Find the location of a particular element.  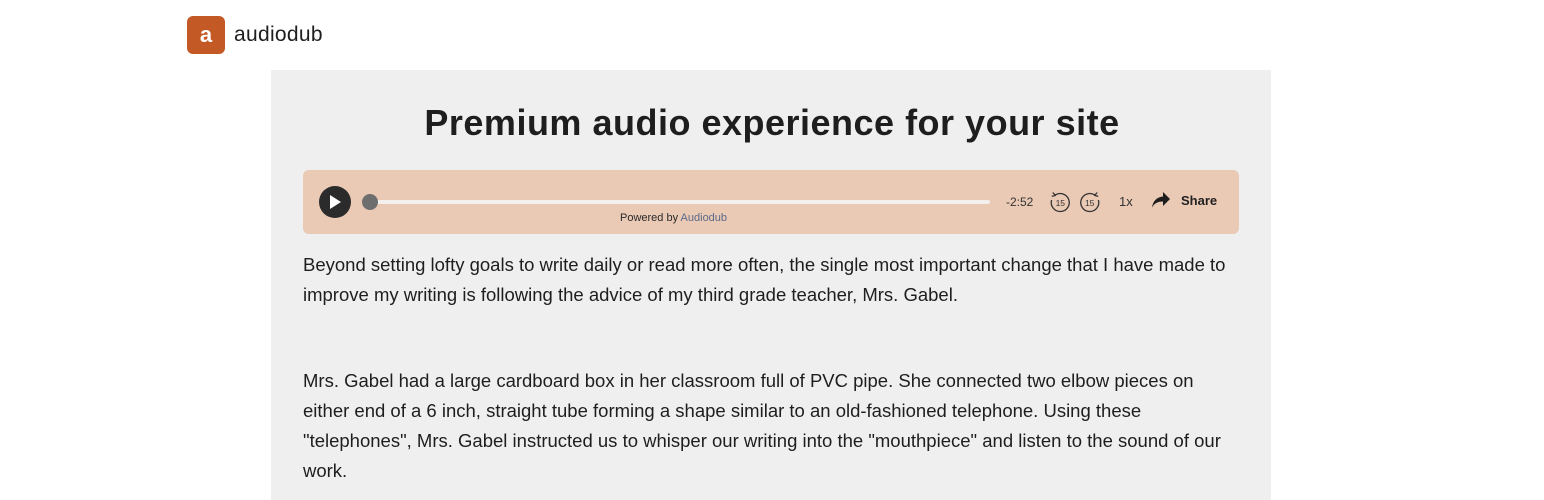

powered-by: Powered by Audiodub is located at coordinates (673, 218).